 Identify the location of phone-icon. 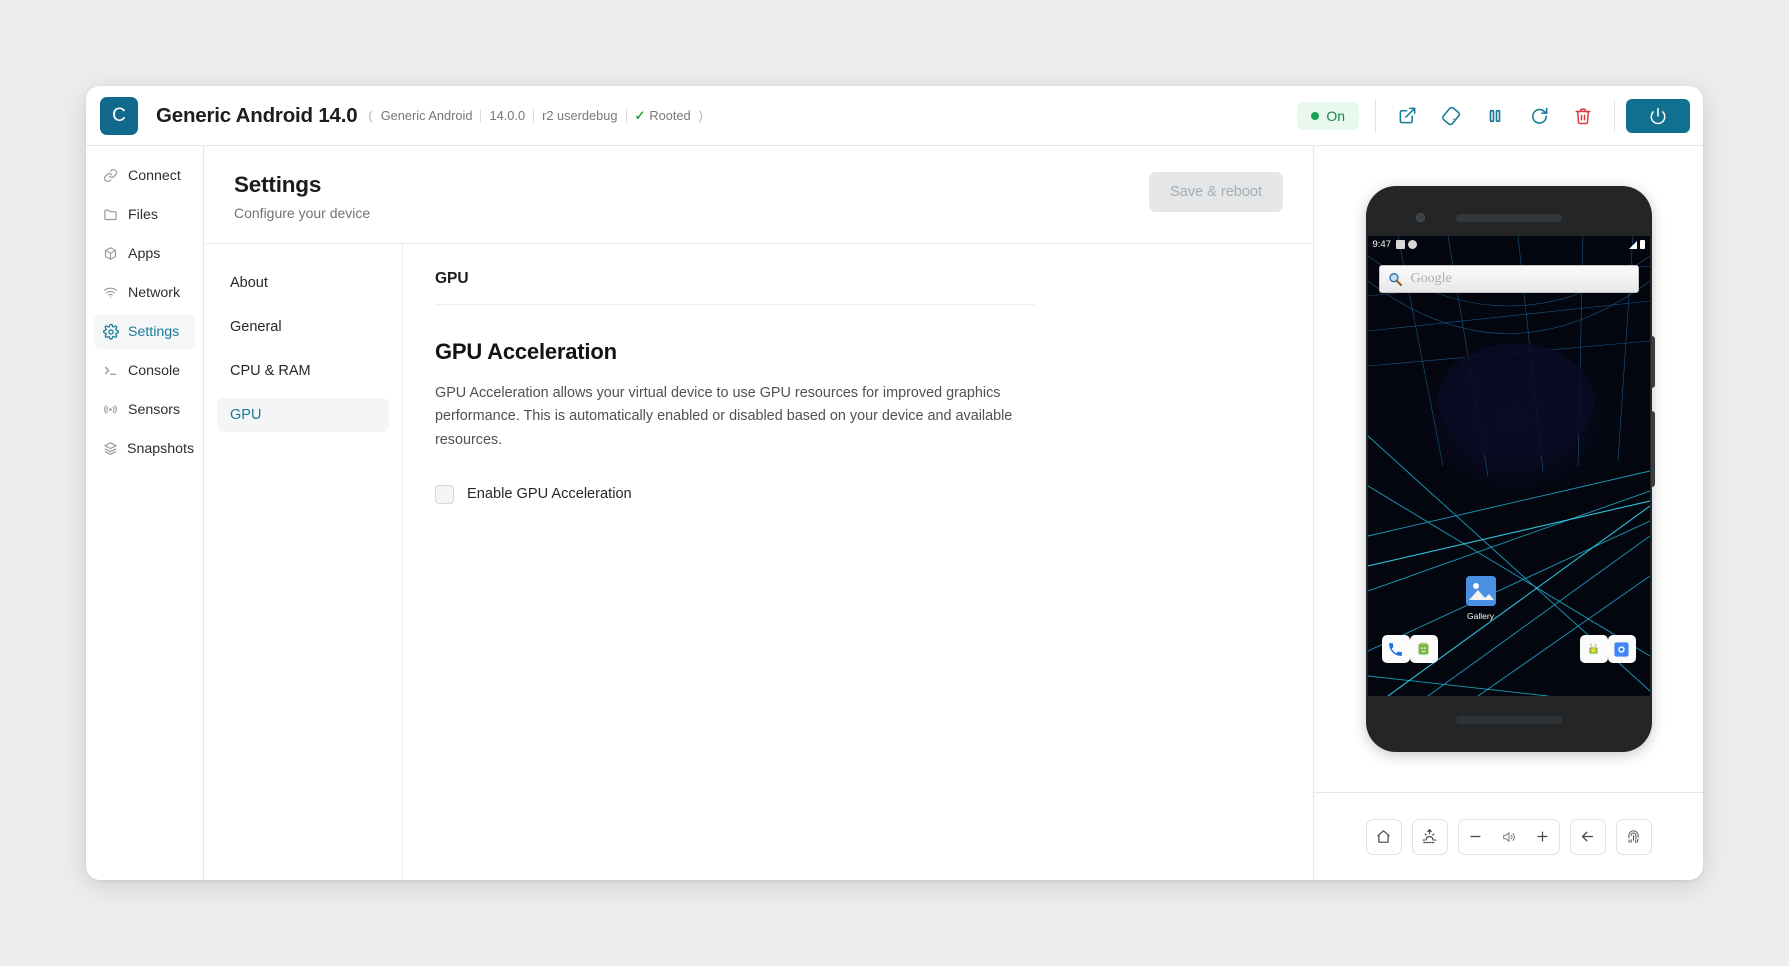
(1395, 649).